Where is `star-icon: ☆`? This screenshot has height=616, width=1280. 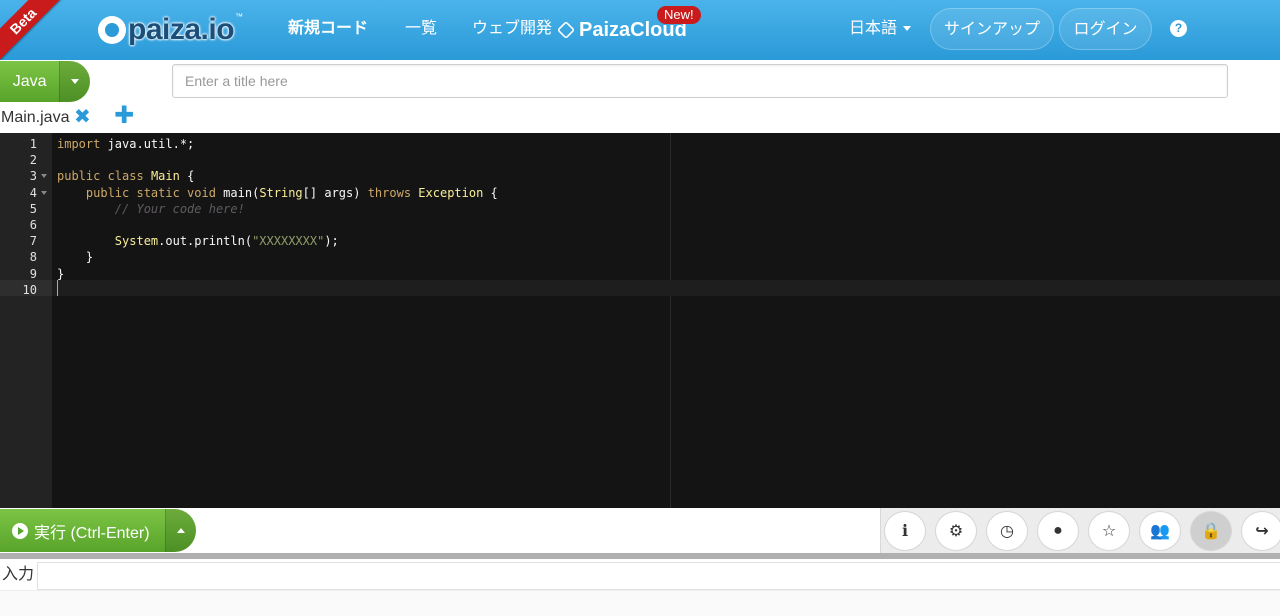
star-icon: ☆ is located at coordinates (1109, 531).